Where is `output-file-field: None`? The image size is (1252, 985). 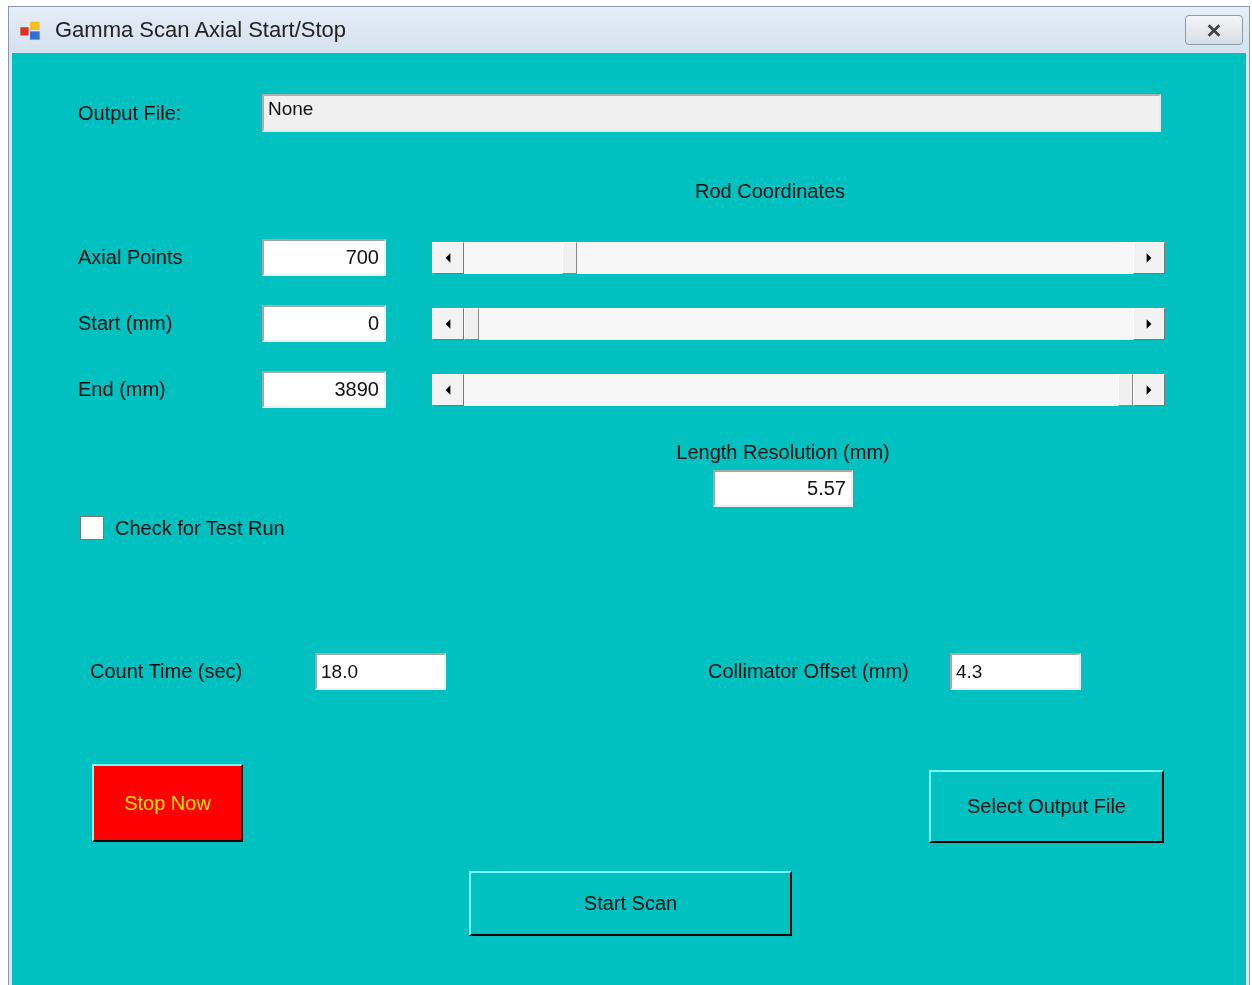
output-file-field: None is located at coordinates (711, 113).